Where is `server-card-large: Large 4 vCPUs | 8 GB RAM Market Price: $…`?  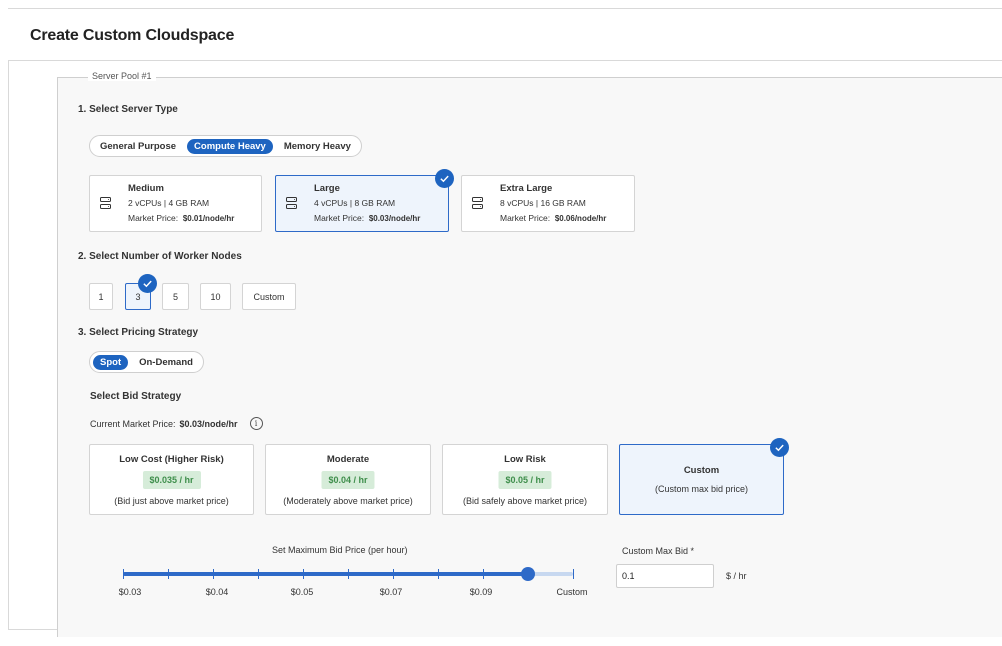
server-card-large: Large 4 vCPUs | 8 GB RAM Market Price: $… is located at coordinates (362, 203).